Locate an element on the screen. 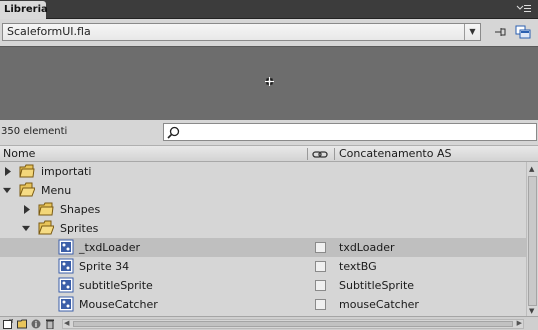 The image size is (538, 330). search-bar: 350 elementi is located at coordinates (269, 133).